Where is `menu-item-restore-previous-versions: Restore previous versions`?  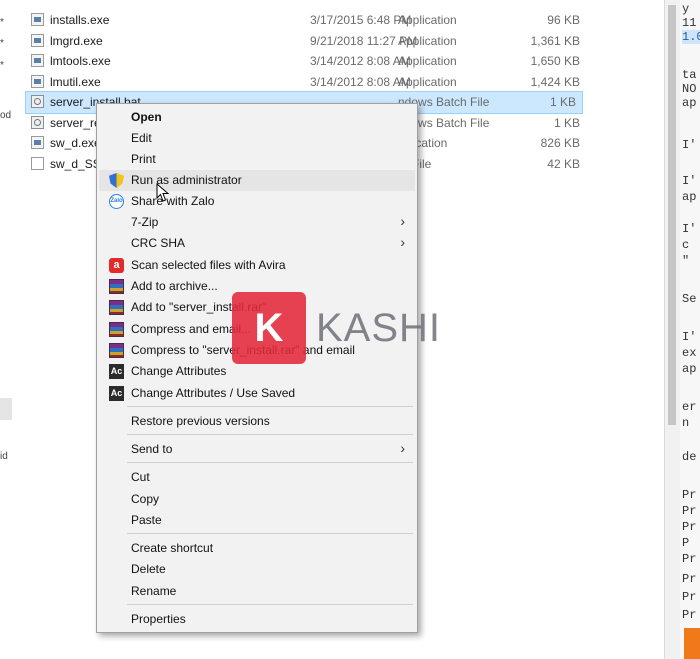
menu-item-restore-previous-versions: Restore previous versions is located at coordinates (257, 421).